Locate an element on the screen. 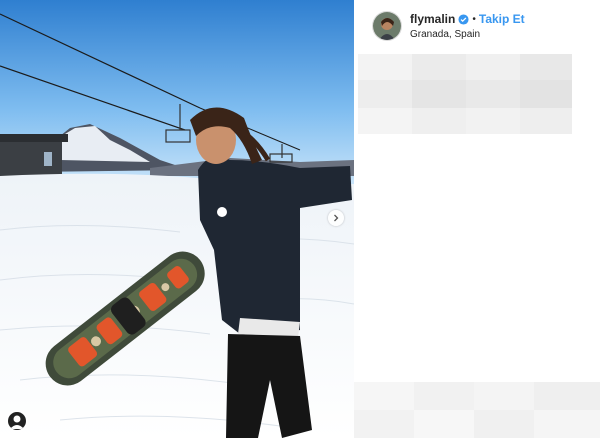 The height and width of the screenshot is (438, 600). follow-button: Takip Et is located at coordinates (502, 19).